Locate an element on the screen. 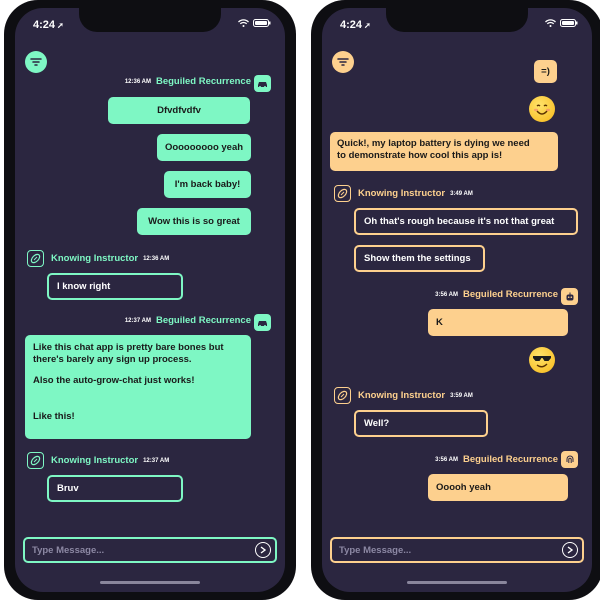 The height and width of the screenshot is (600, 600). message-header: Knowing Instructor 12:37 AM is located at coordinates (110, 460).